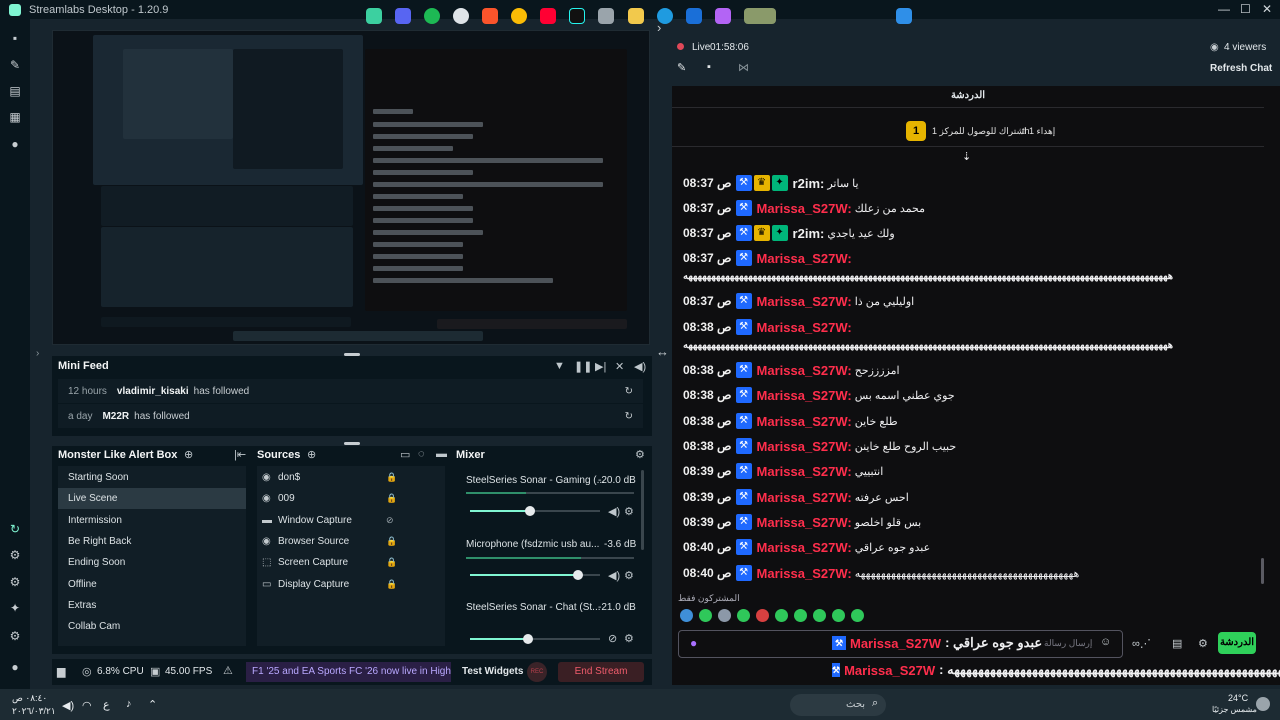 Image resolution: width=1280 pixels, height=720 pixels. What do you see at coordinates (15, 65) in the screenshot?
I see `themes-icon: ✎` at bounding box center [15, 65].